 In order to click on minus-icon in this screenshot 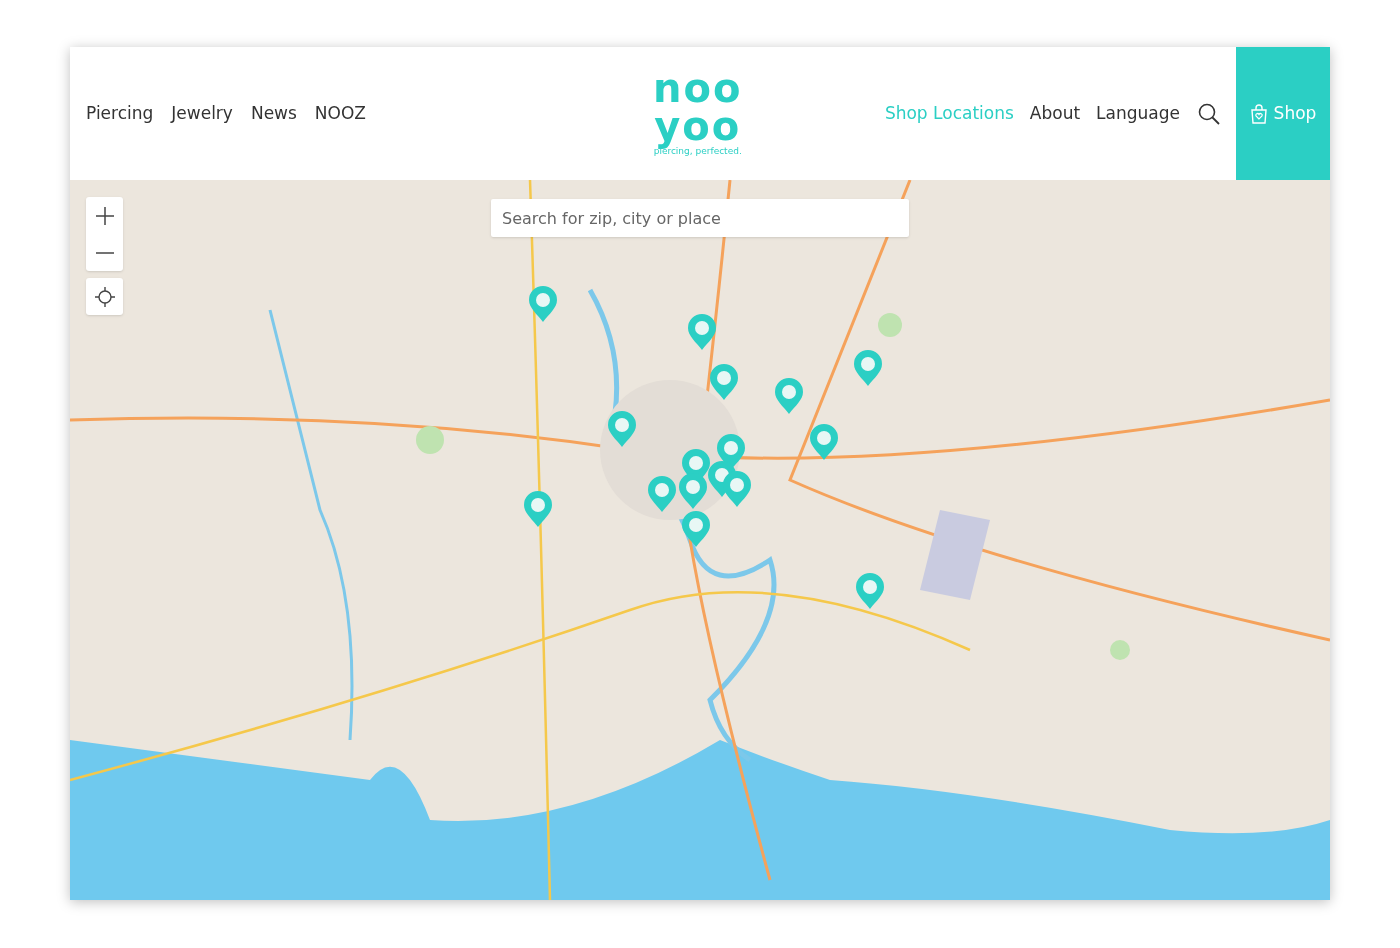, I will do `click(104, 252)`.